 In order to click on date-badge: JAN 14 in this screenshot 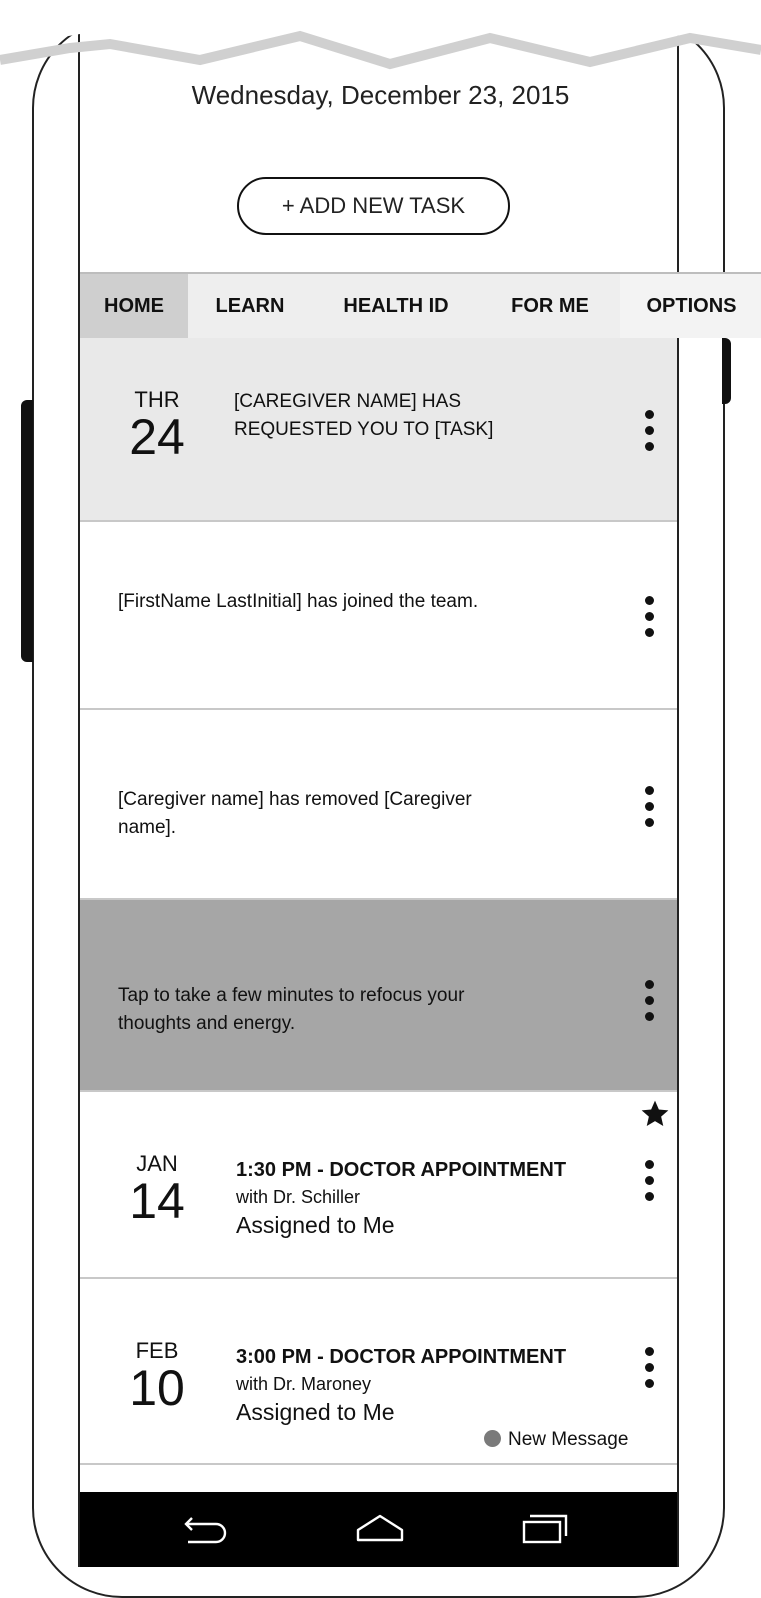, I will do `click(157, 1190)`.